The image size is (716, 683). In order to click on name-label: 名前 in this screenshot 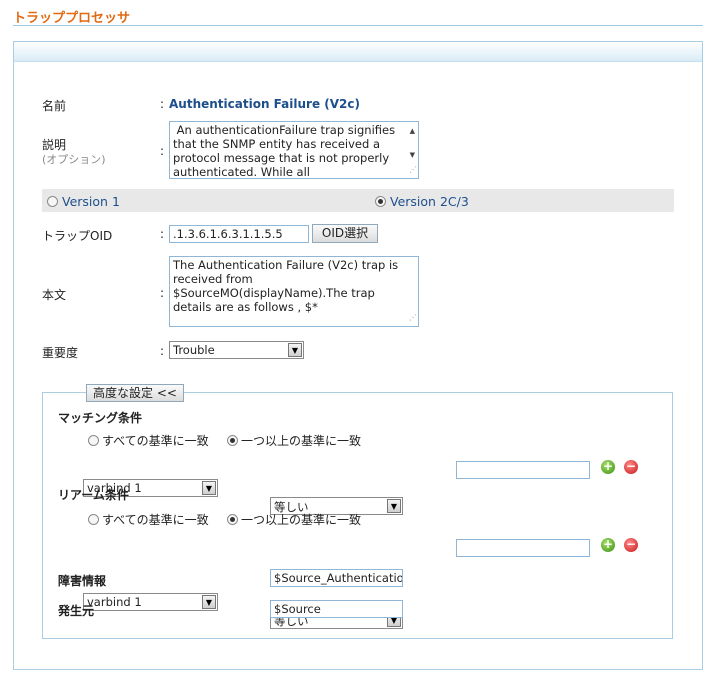, I will do `click(54, 106)`.